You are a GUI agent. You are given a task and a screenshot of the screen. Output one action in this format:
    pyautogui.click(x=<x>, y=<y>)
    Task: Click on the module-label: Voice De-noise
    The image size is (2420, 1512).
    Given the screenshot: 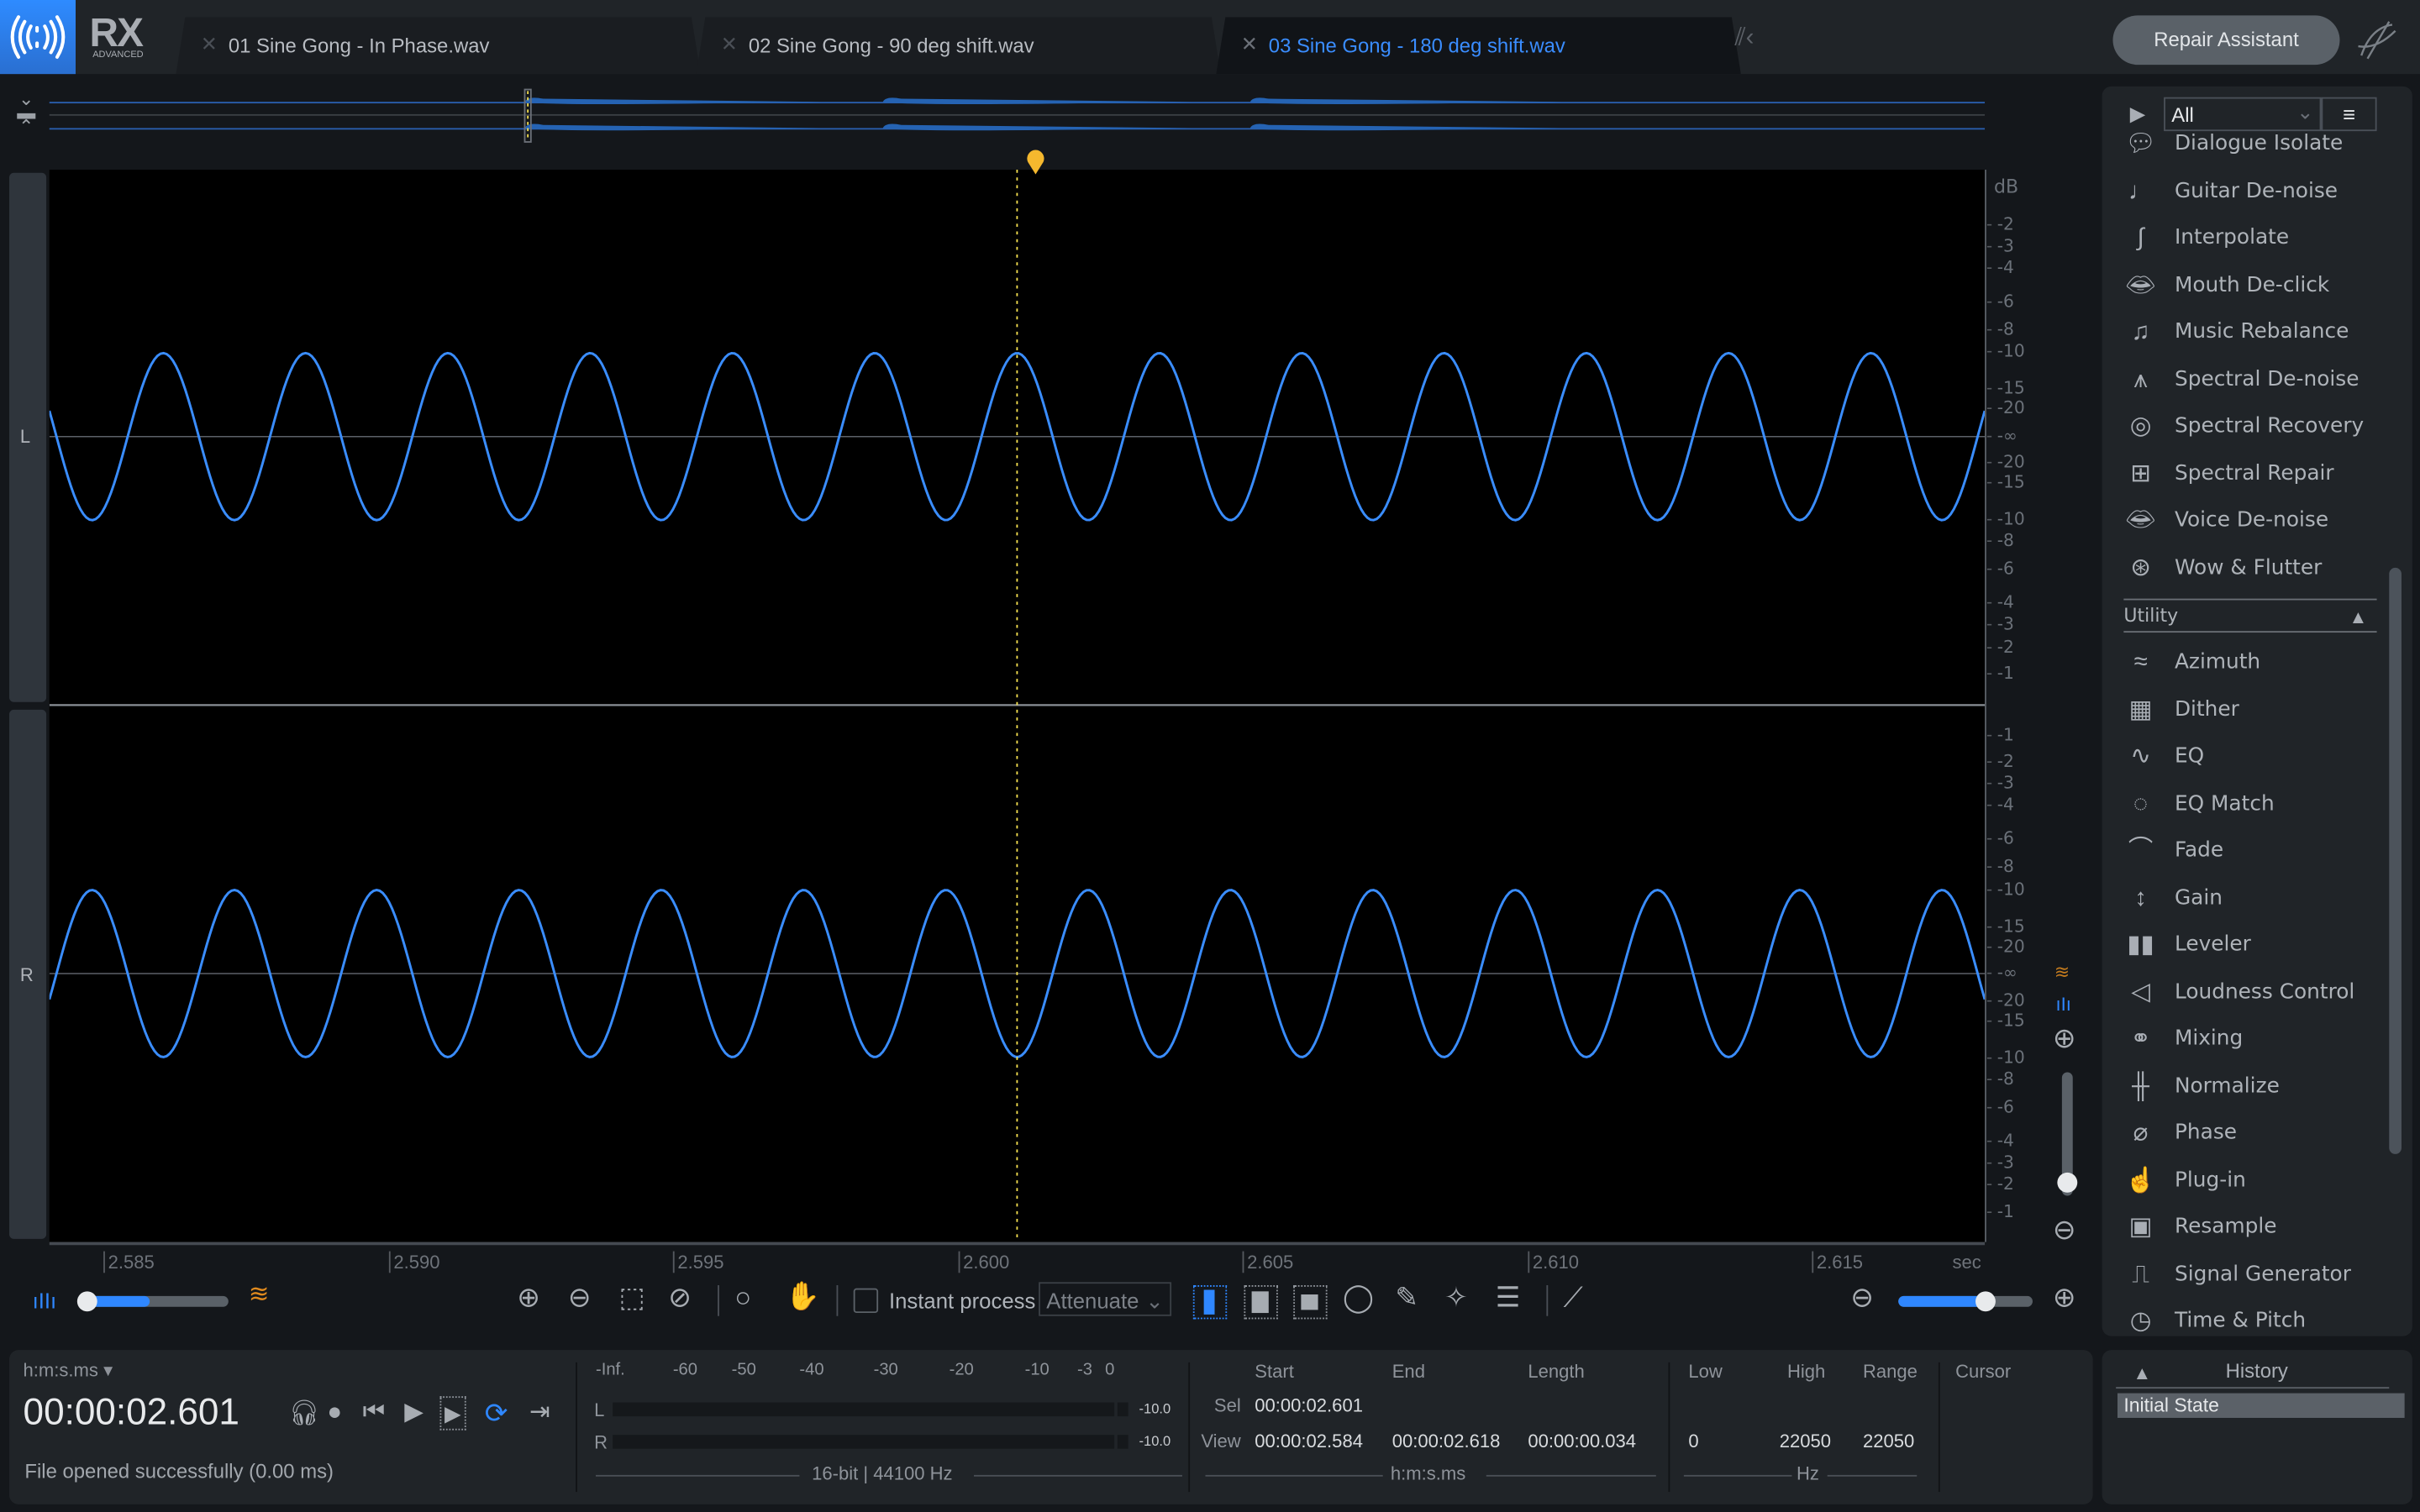 What is the action you would take?
    pyautogui.click(x=2251, y=520)
    